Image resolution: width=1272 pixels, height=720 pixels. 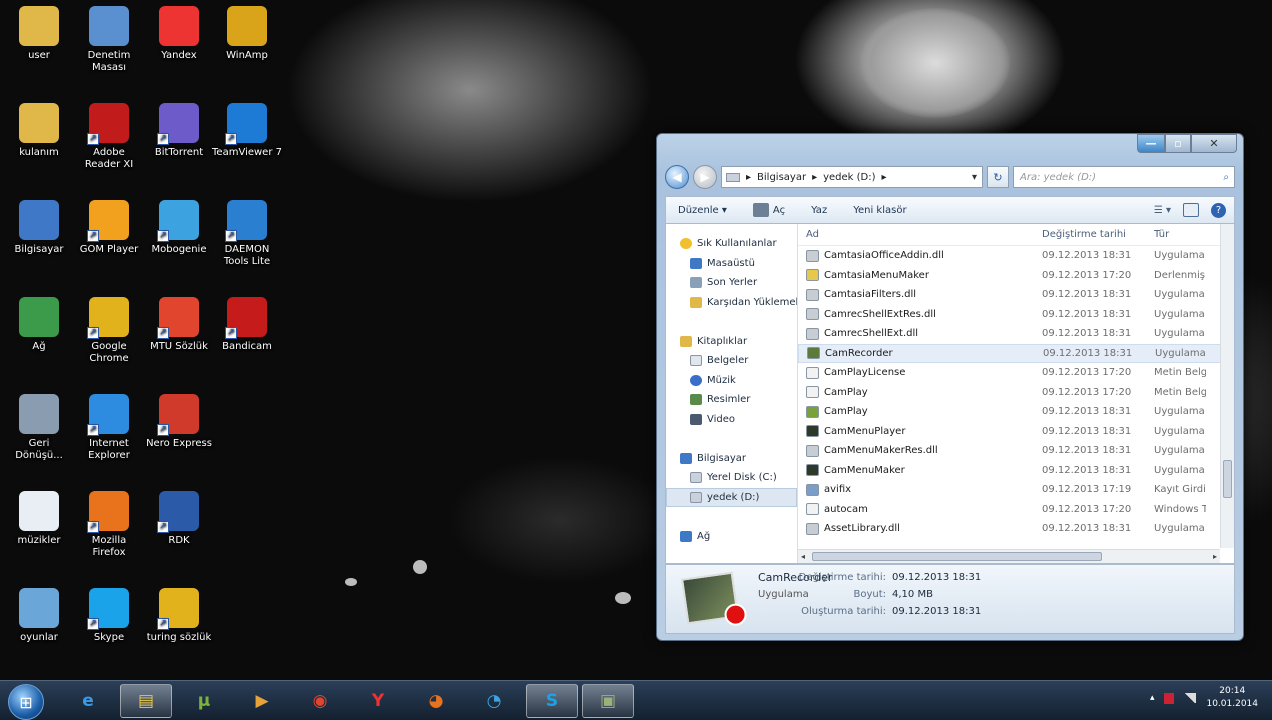 What do you see at coordinates (179, 325) in the screenshot?
I see `desktop-icon-mtu-dictionary: ↗ MTU Sözlük` at bounding box center [179, 325].